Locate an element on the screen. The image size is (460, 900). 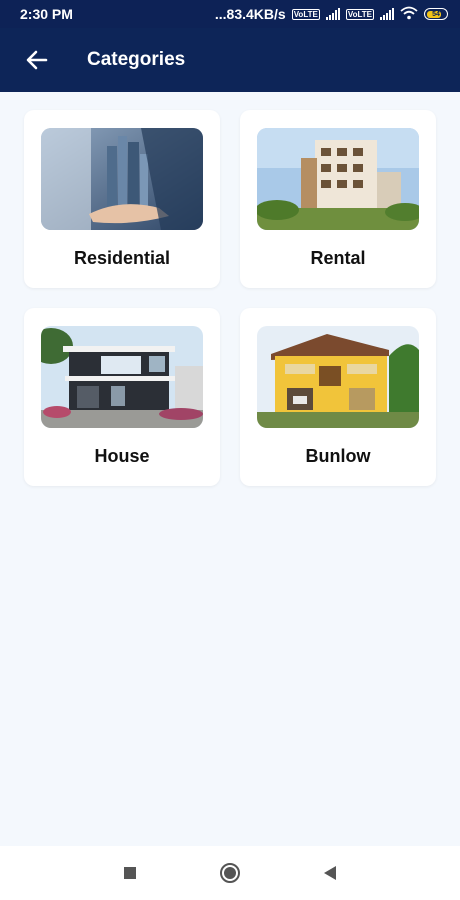
page-title: Categories is located at coordinates (136, 59).